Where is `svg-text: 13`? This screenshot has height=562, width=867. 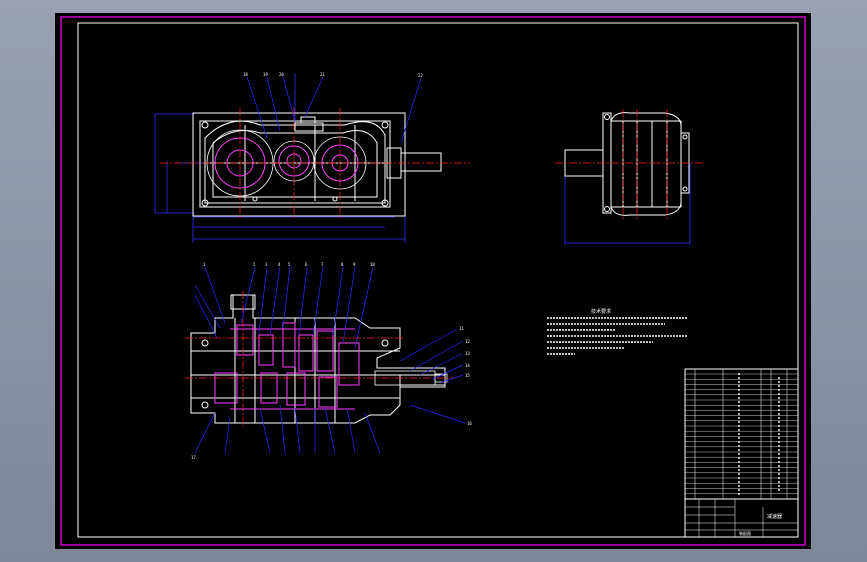
svg-text: 13 is located at coordinates (467, 353).